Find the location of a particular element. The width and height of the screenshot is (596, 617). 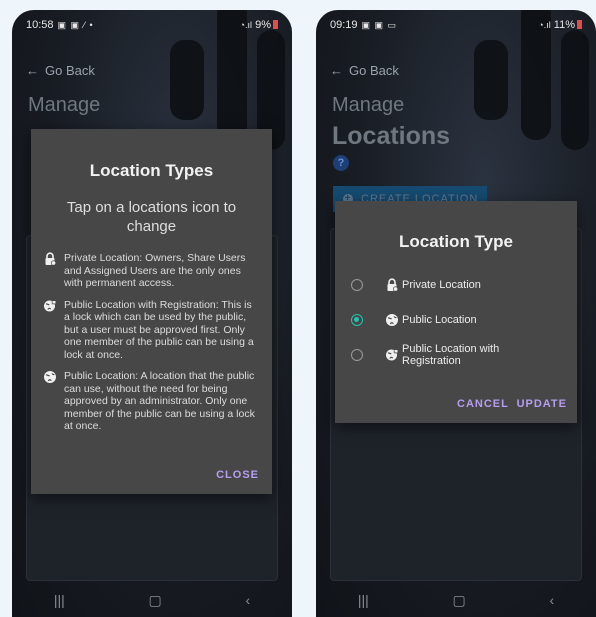

status-time: 10:58 is located at coordinates (40, 25).